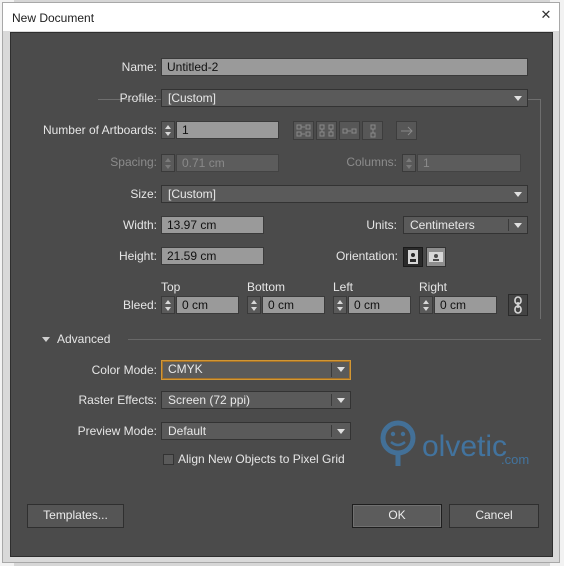 This screenshot has width=564, height=566. Describe the element at coordinates (212, 256) in the screenshot. I see `height-input: 21.59 cm` at that location.